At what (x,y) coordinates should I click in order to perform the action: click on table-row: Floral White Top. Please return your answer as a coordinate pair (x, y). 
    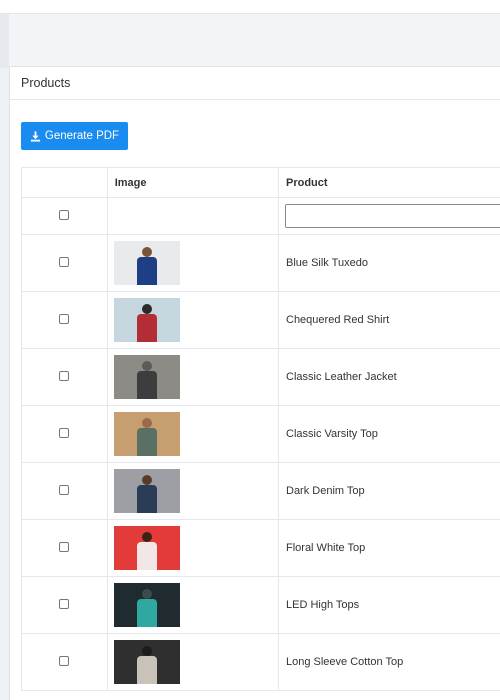
    Looking at the image, I should click on (260, 548).